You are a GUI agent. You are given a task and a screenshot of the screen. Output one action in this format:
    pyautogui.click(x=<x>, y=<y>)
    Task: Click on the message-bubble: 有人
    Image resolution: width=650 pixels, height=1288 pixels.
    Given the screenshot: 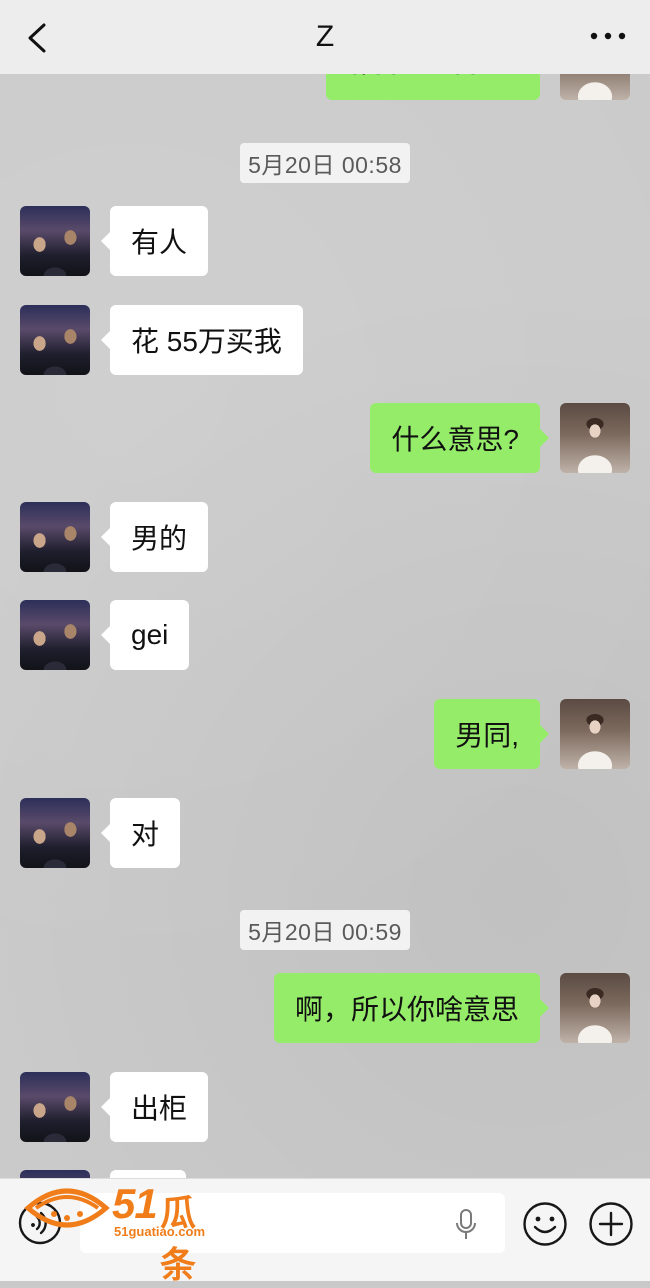 What is the action you would take?
    pyautogui.click(x=154, y=241)
    